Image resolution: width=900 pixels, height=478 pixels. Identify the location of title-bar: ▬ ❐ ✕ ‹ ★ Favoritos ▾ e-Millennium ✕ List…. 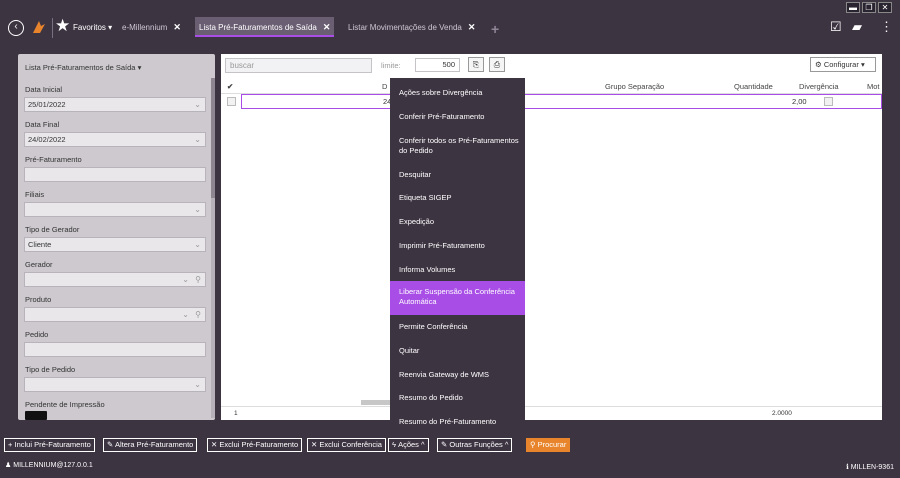
(450, 20).